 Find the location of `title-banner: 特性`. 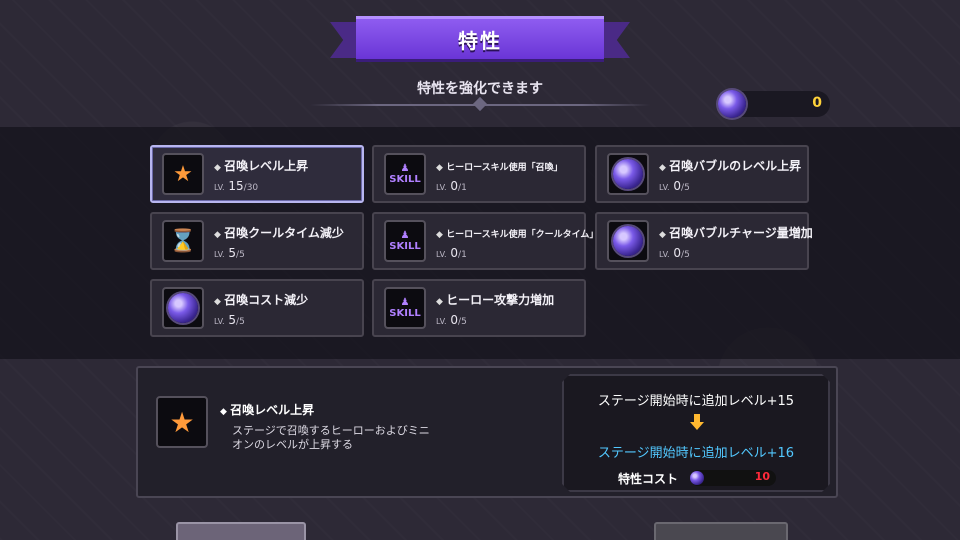

title-banner: 特性 is located at coordinates (480, 40).